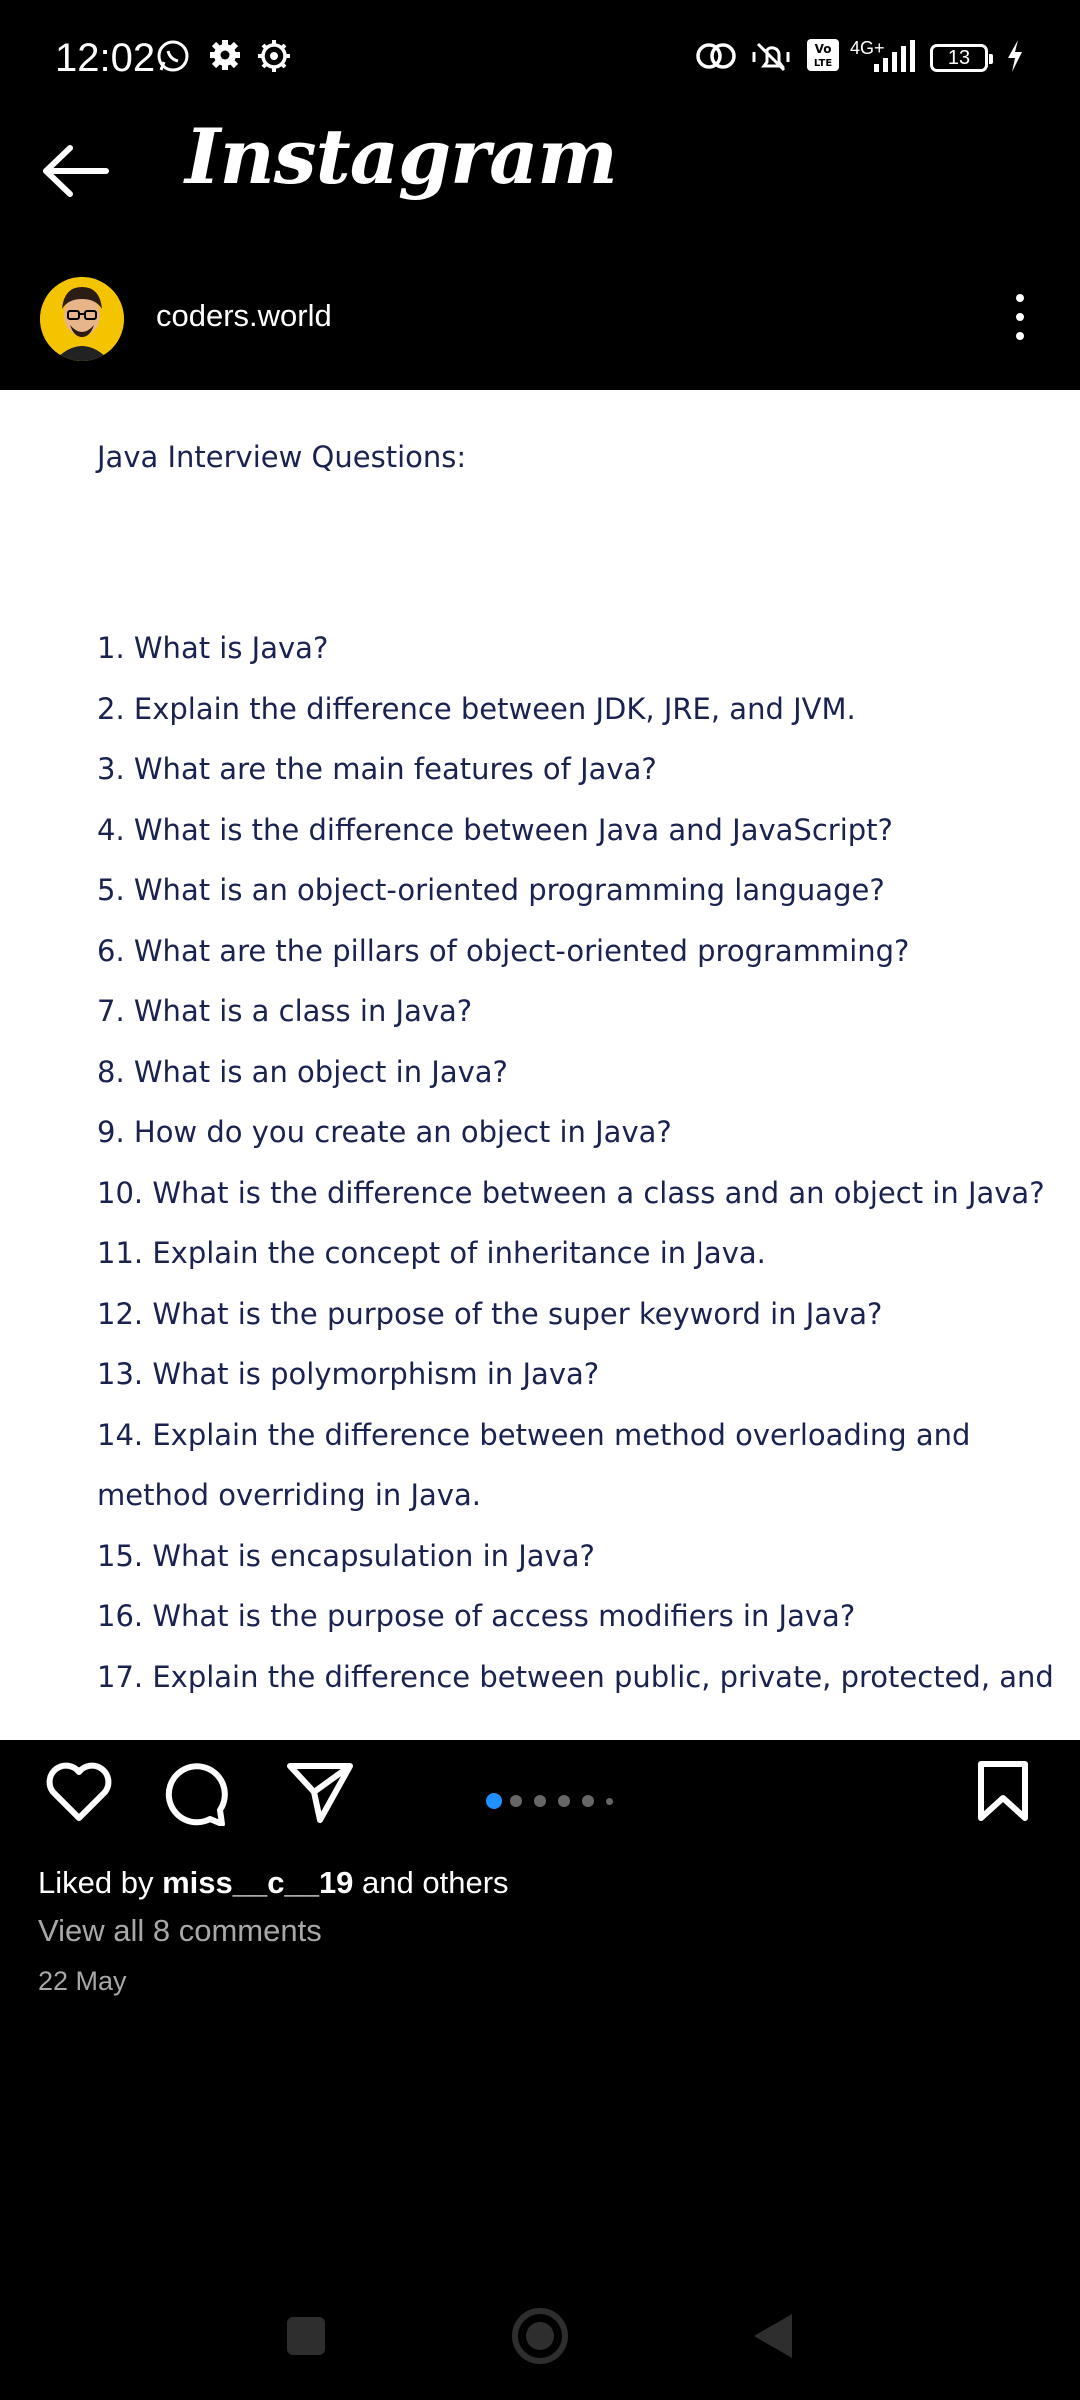  Describe the element at coordinates (540, 60) in the screenshot. I see `status-bar: 12:02 Vo LTE 4G+ 13` at that location.